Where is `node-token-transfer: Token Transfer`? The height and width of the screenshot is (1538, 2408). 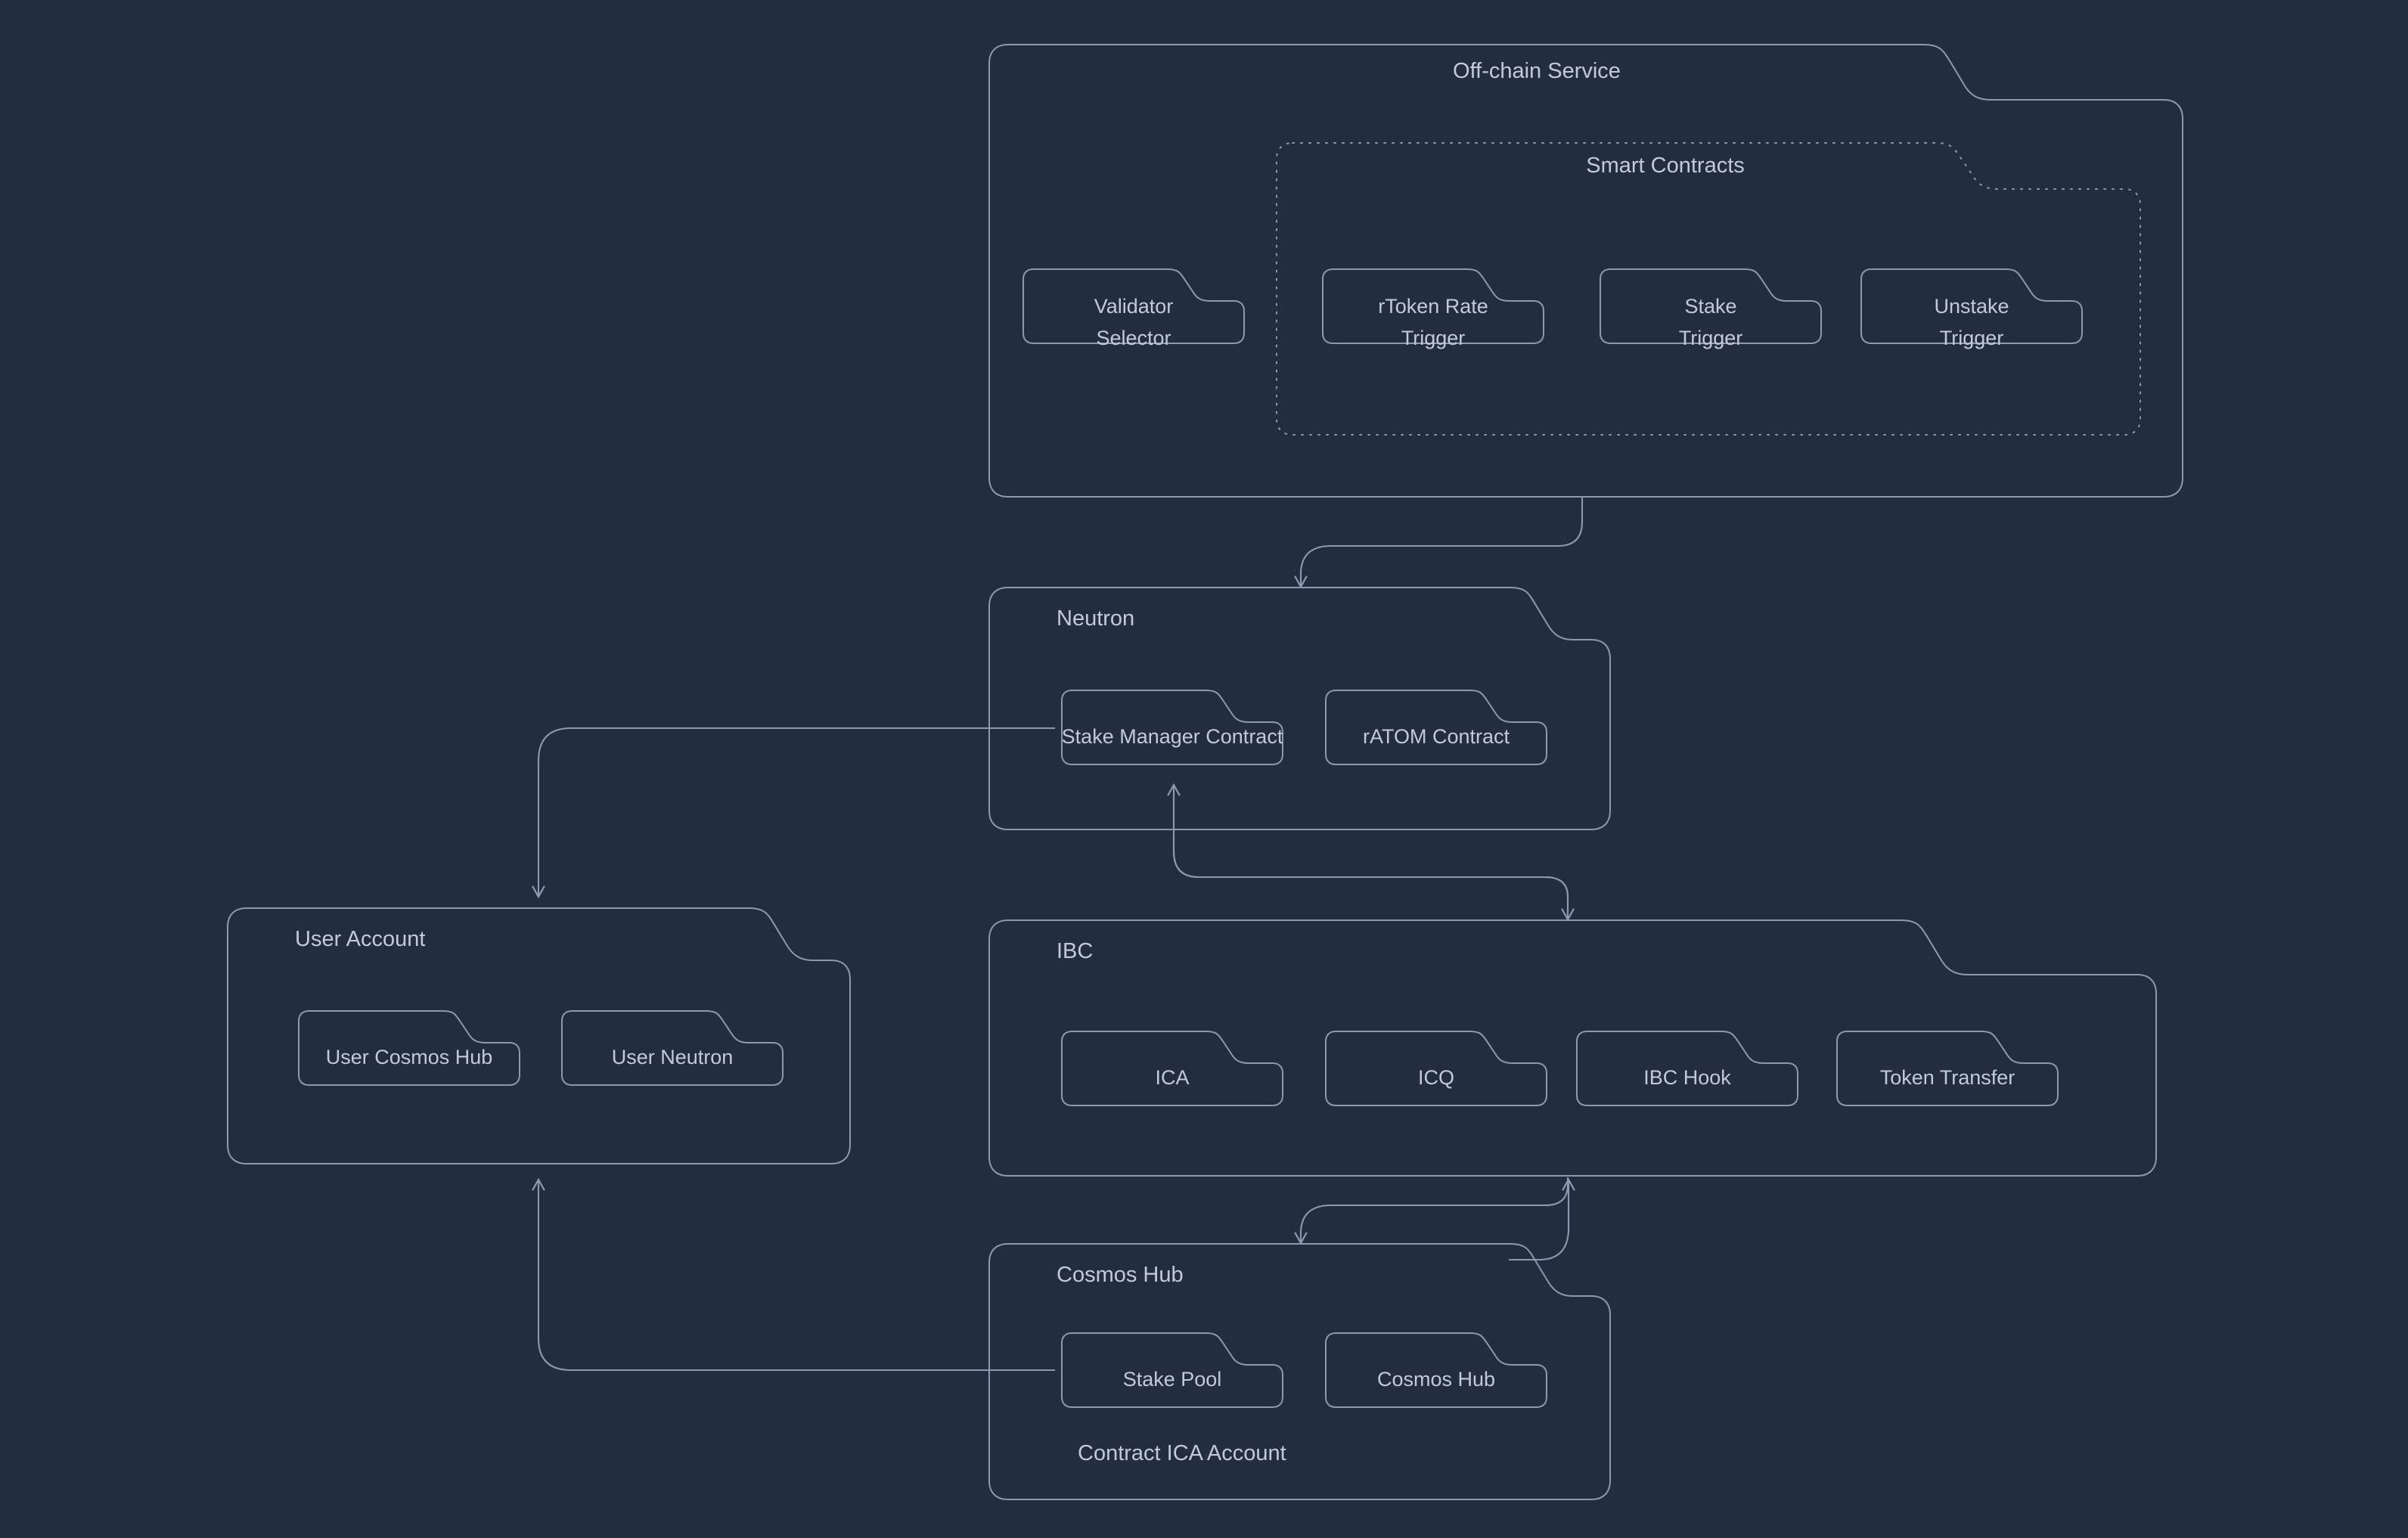
node-token-transfer: Token Transfer is located at coordinates (1947, 1068).